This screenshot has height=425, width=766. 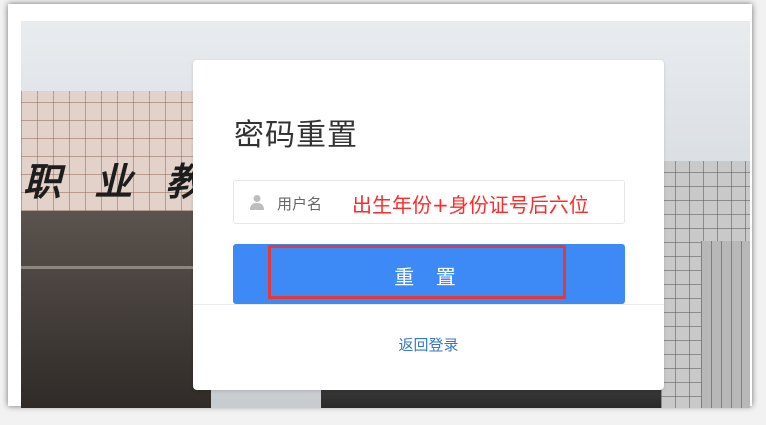 What do you see at coordinates (428, 304) in the screenshot?
I see `card-divider` at bounding box center [428, 304].